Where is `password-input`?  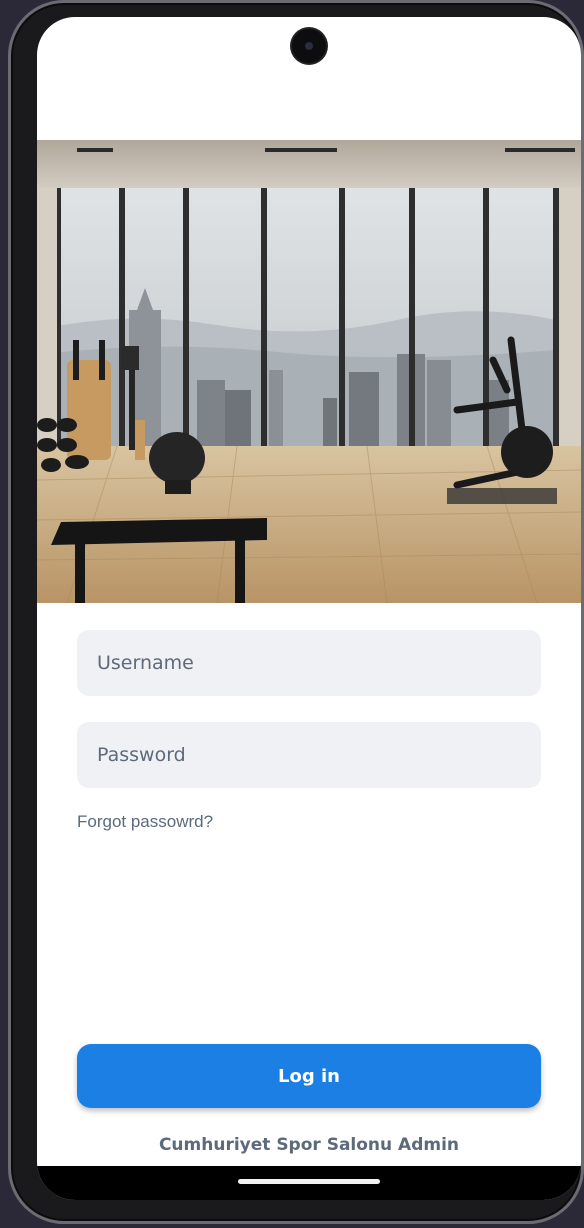
password-input is located at coordinates (319, 755).